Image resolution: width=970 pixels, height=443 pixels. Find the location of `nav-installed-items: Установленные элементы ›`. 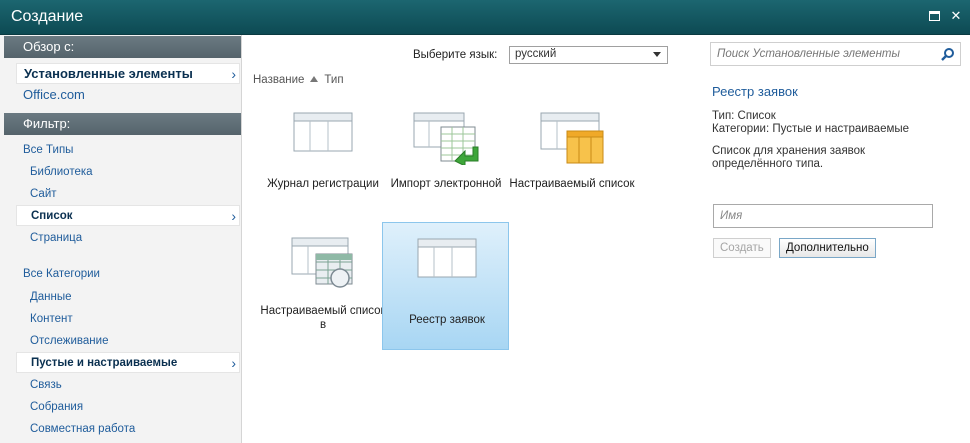

nav-installed-items: Установленные элементы › is located at coordinates (128, 73).